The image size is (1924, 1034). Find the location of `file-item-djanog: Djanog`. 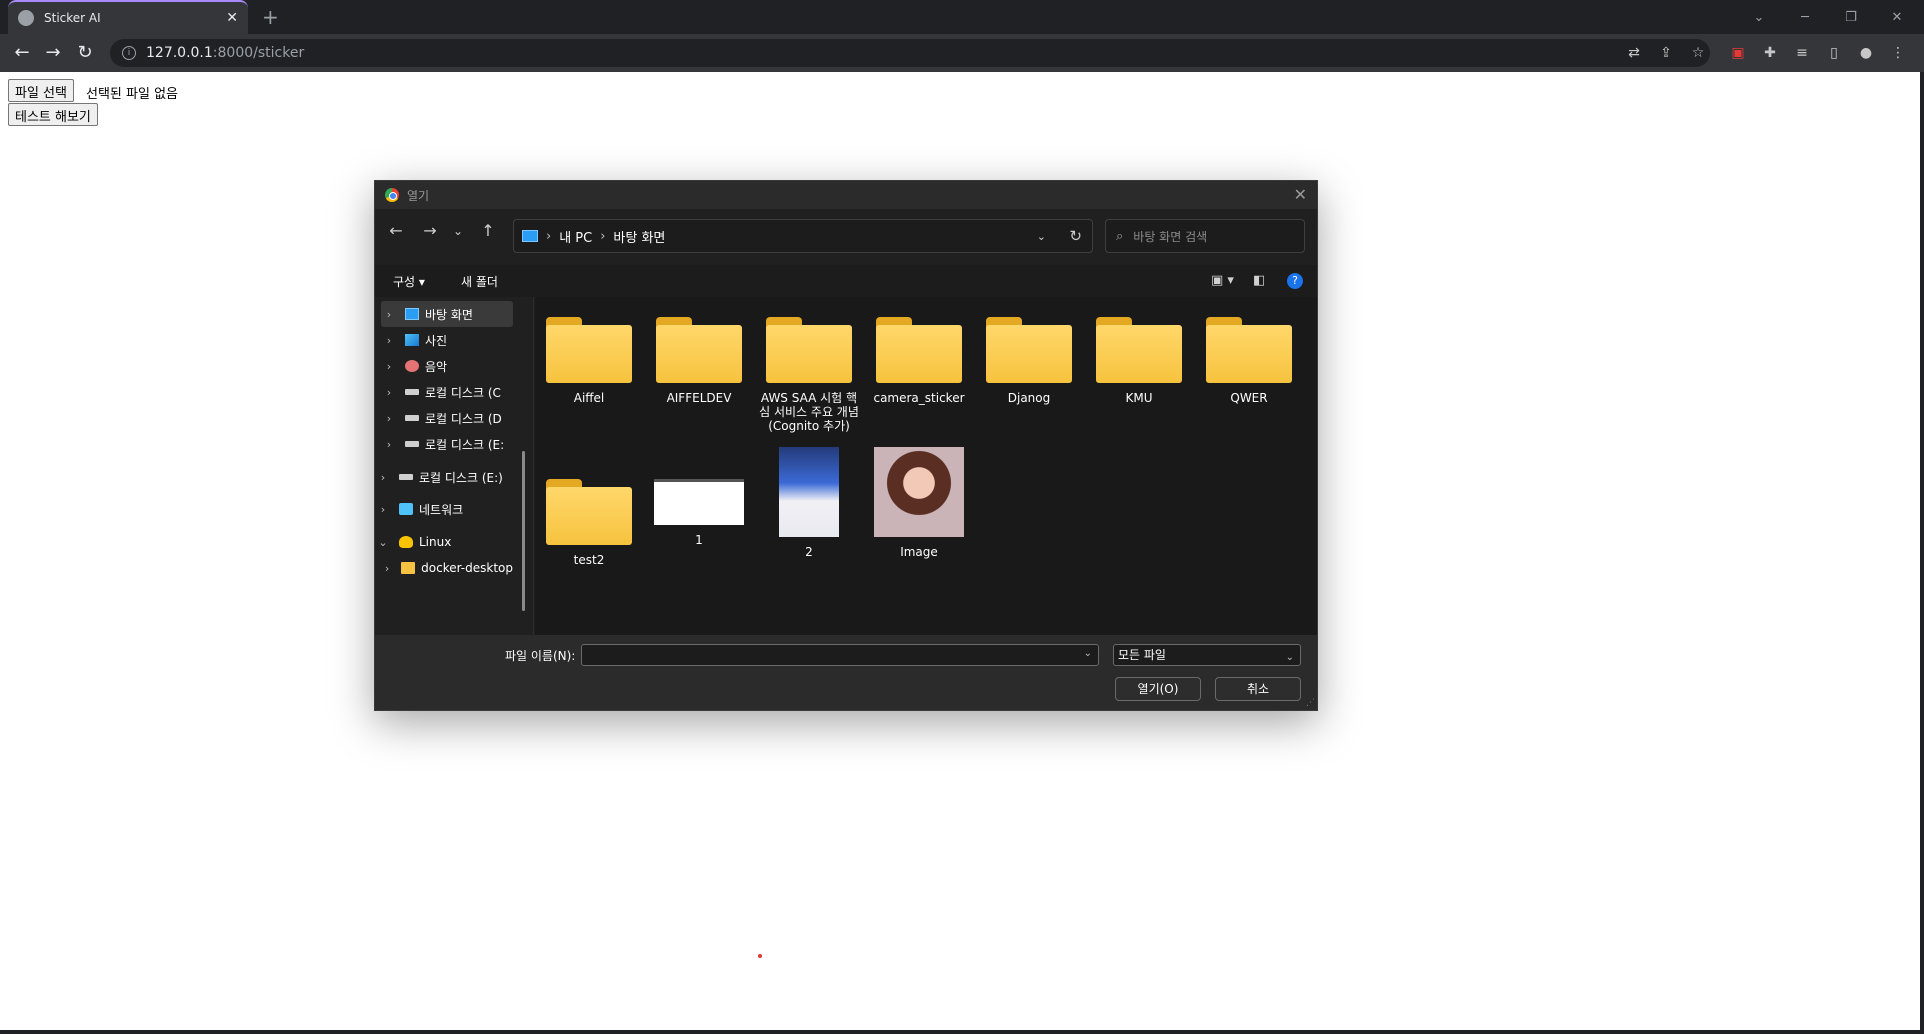

file-item-djanog: Djanog is located at coordinates (1029, 361).